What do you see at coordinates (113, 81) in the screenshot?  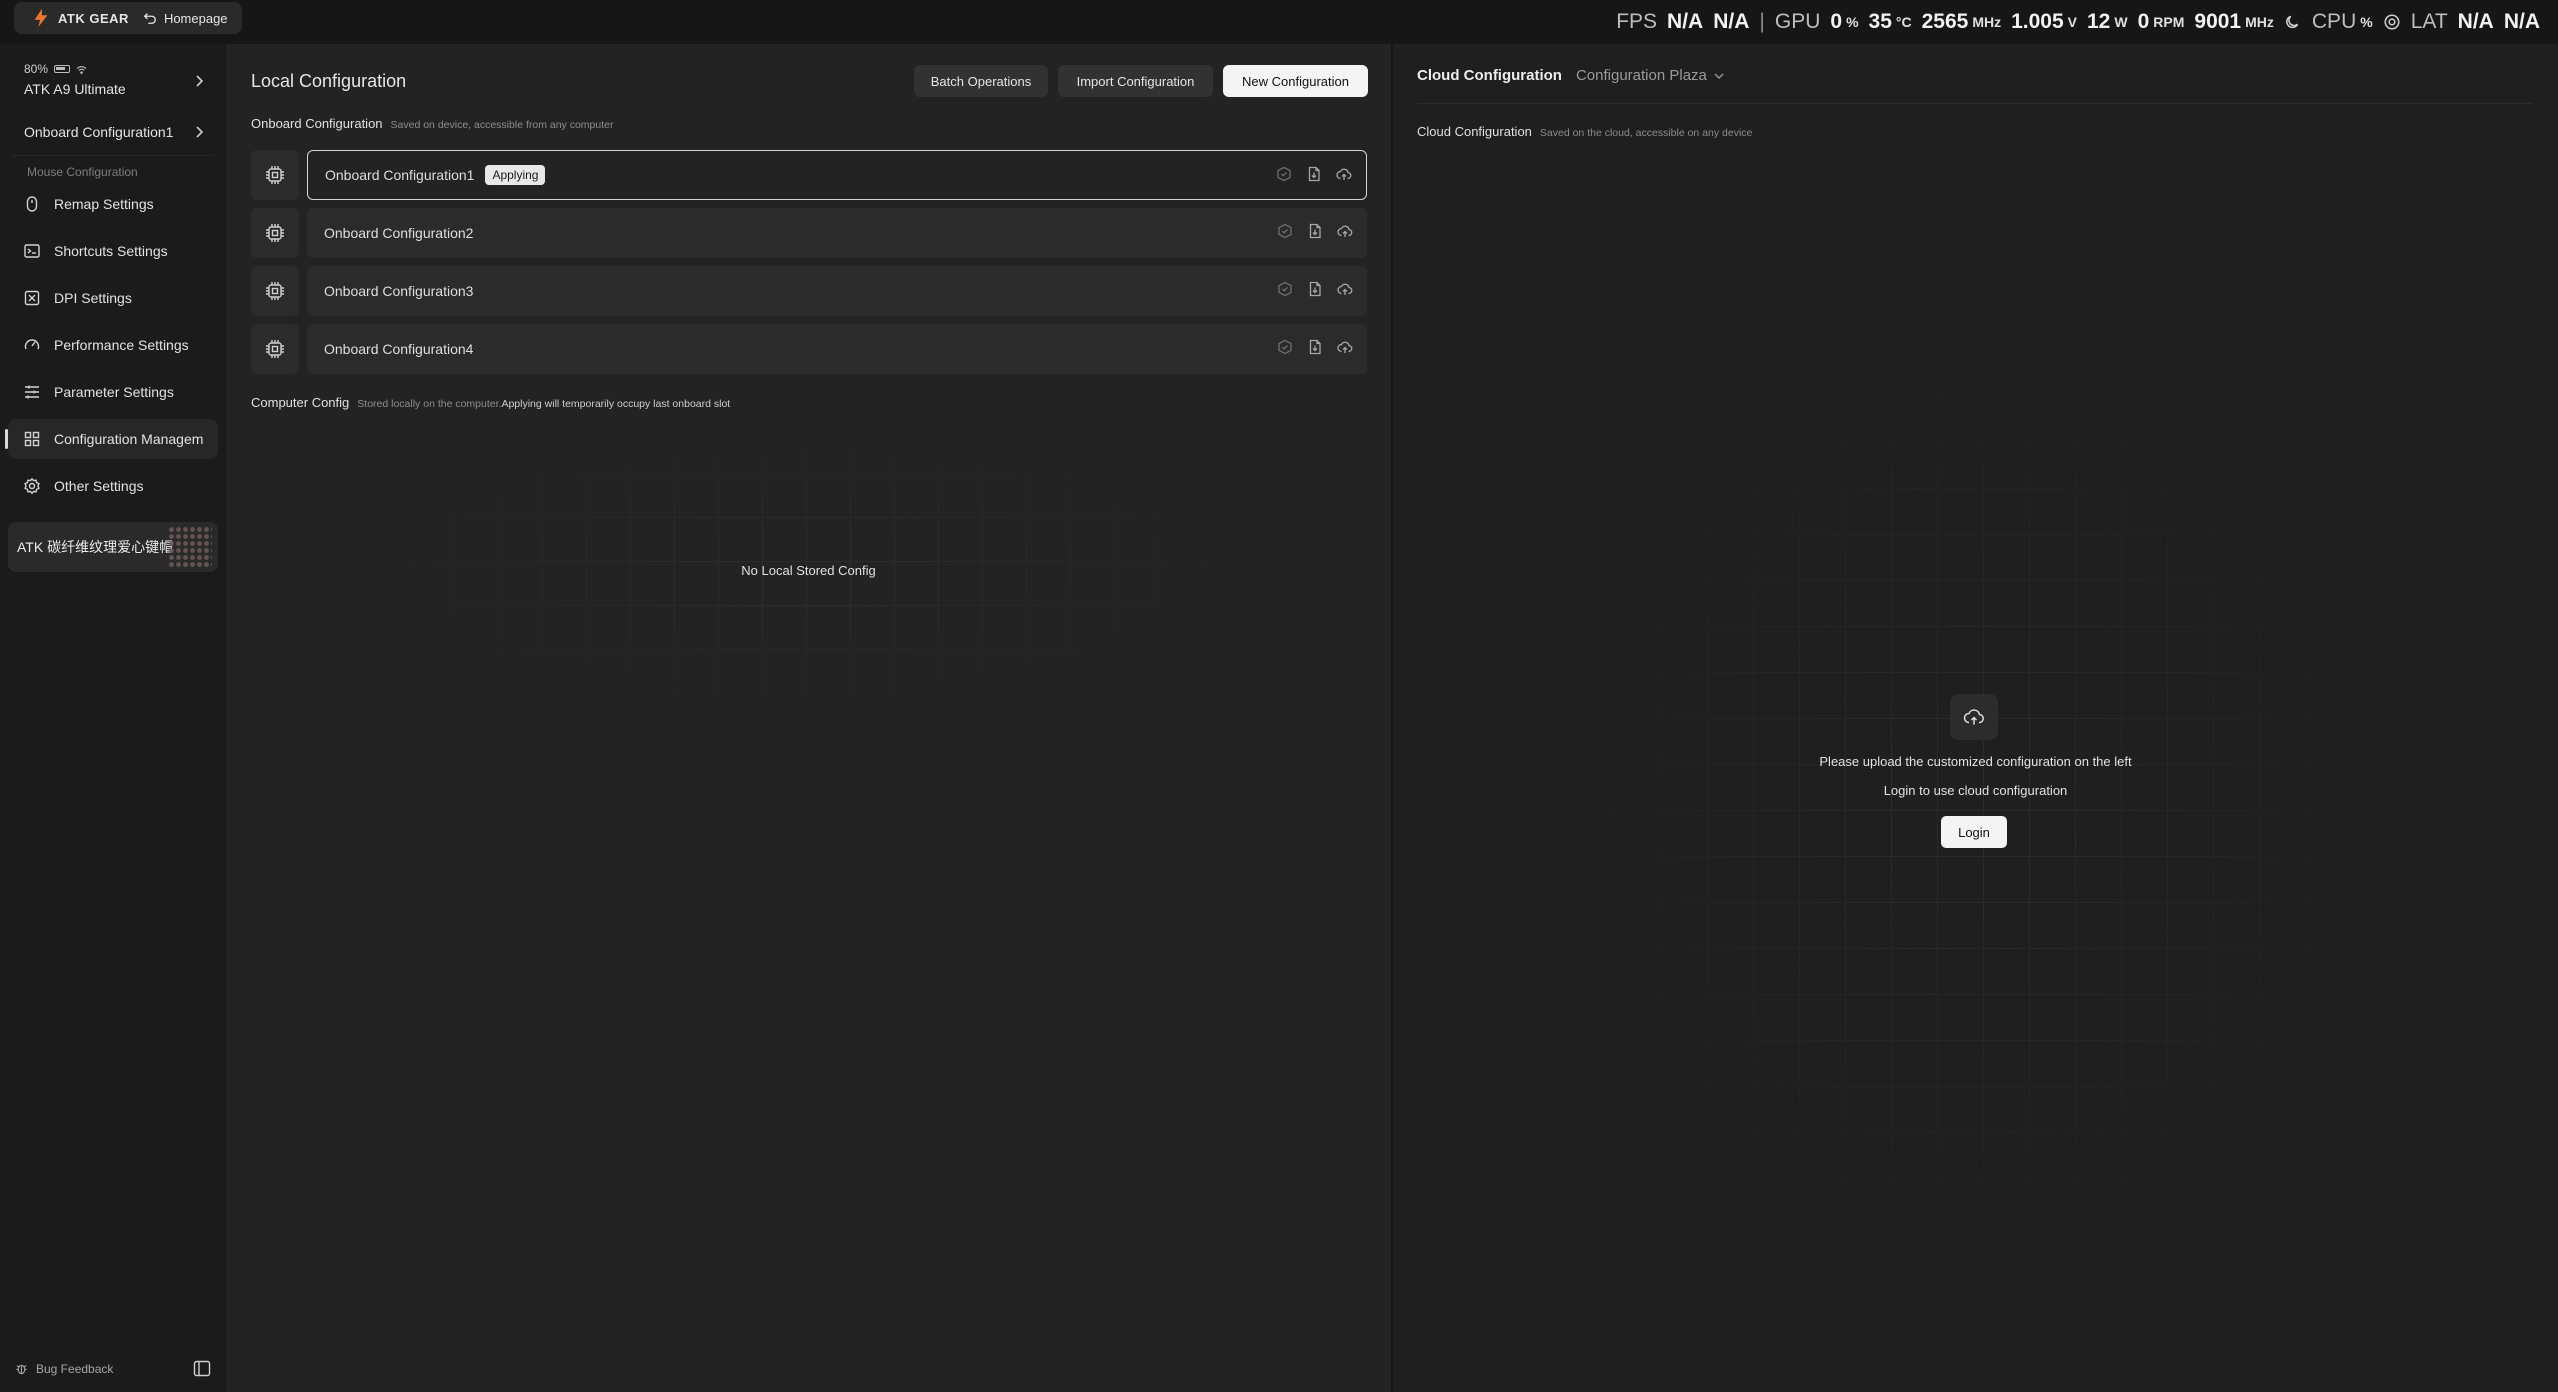 I see `device-selector: 80% ATK A9 Ultimate` at bounding box center [113, 81].